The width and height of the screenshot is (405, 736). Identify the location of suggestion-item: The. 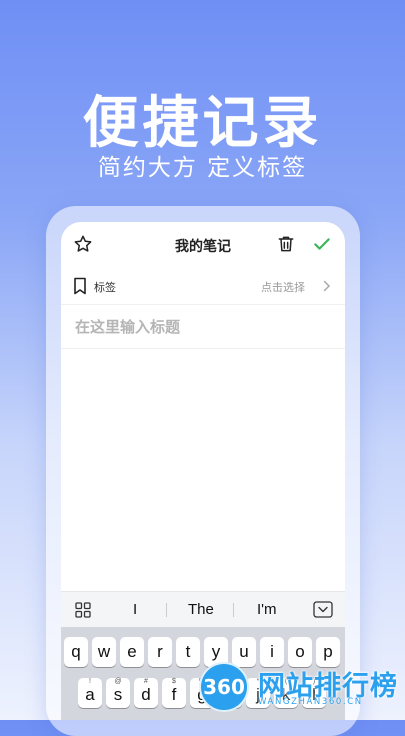
(201, 609).